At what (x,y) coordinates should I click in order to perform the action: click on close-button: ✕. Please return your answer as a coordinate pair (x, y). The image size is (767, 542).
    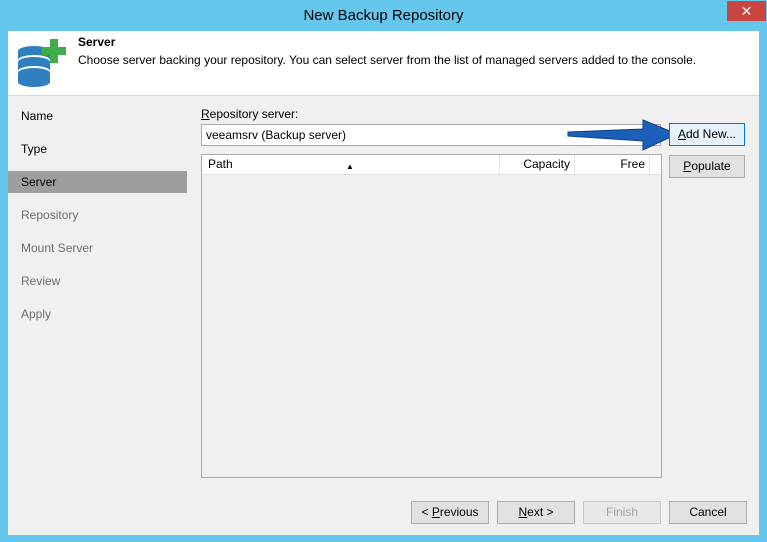
    Looking at the image, I should click on (746, 11).